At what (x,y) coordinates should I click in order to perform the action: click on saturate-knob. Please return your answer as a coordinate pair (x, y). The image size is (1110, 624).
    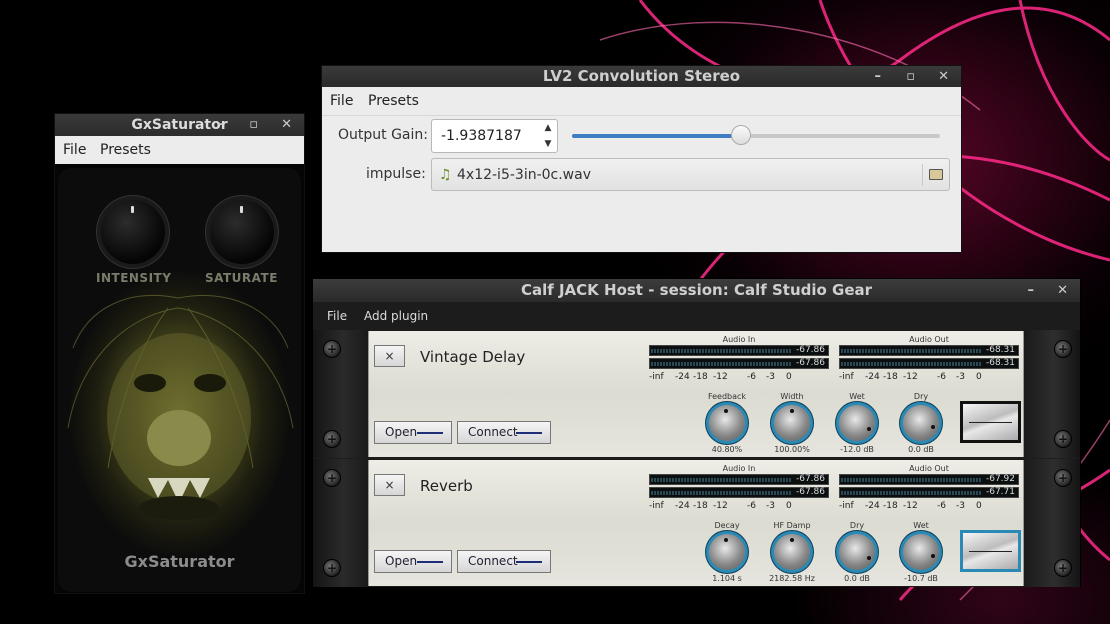
    Looking at the image, I should click on (242, 232).